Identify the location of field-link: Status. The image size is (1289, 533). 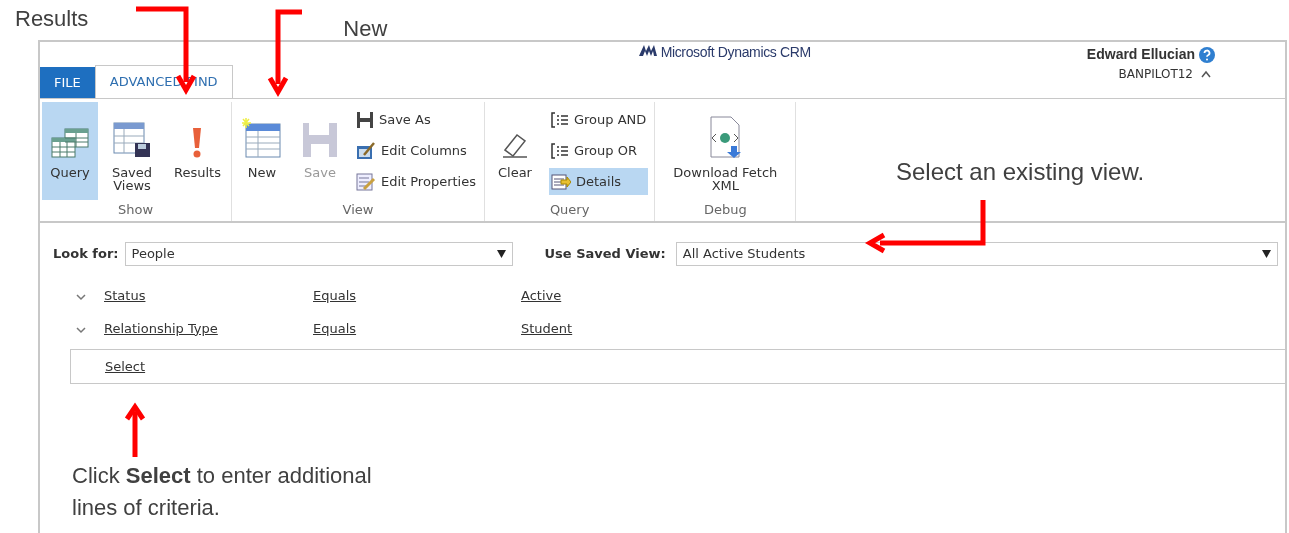
(208, 295).